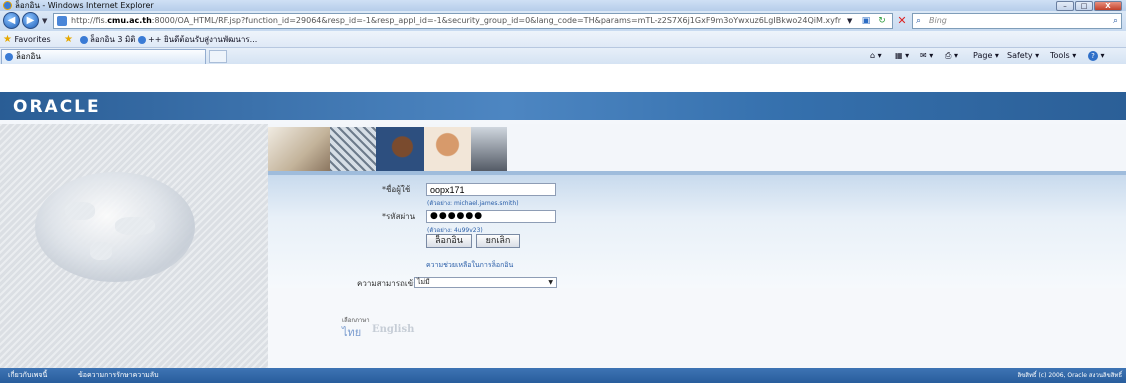  Describe the element at coordinates (882, 21) in the screenshot. I see `refresh-icon: ↻` at that location.